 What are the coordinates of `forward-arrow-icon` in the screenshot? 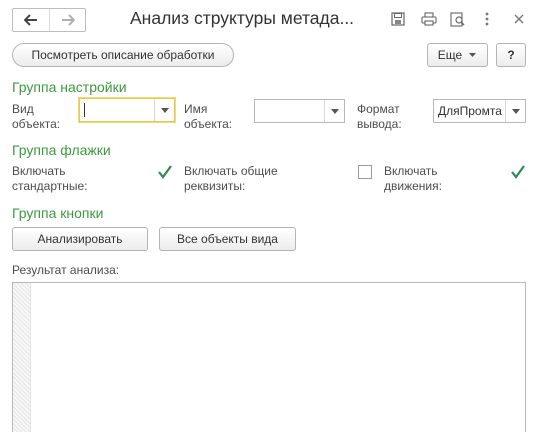 It's located at (68, 20).